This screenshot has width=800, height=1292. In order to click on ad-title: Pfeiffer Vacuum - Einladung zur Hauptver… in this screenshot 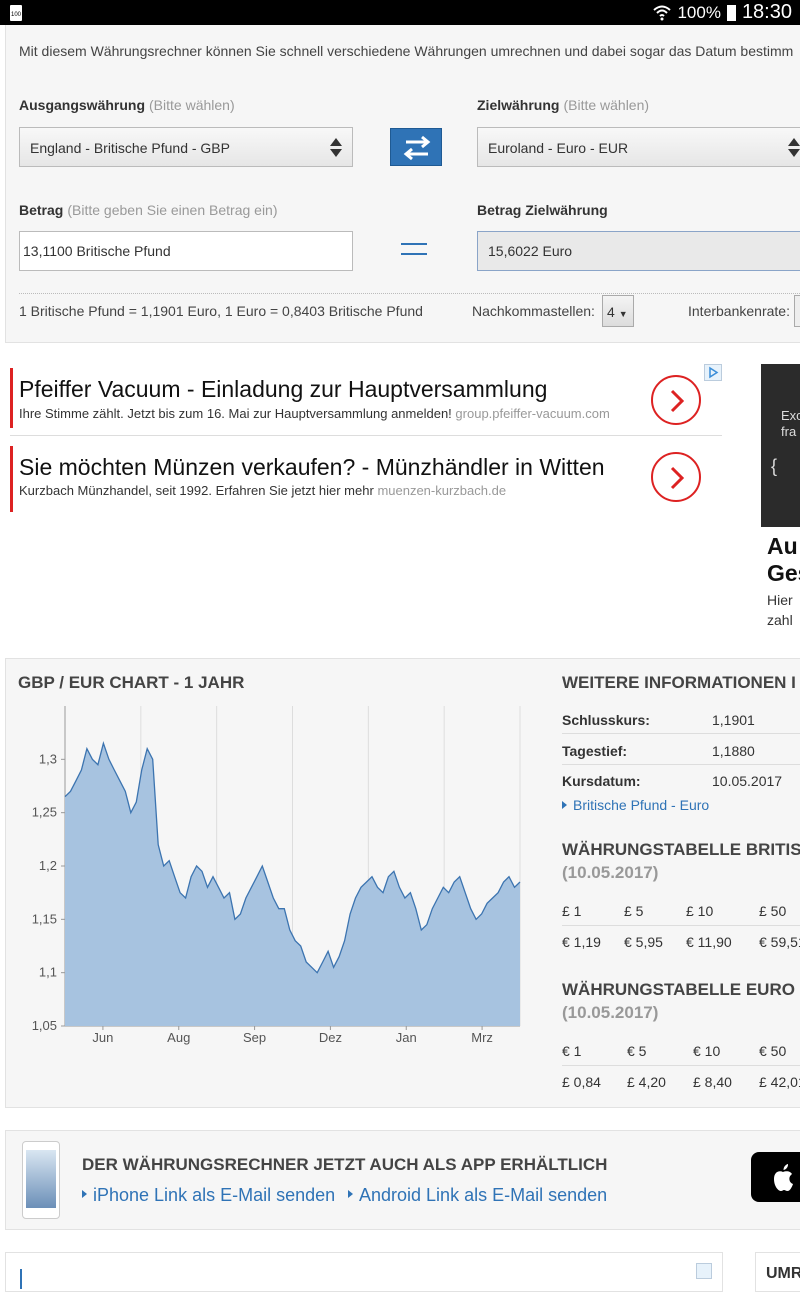, I will do `click(283, 389)`.